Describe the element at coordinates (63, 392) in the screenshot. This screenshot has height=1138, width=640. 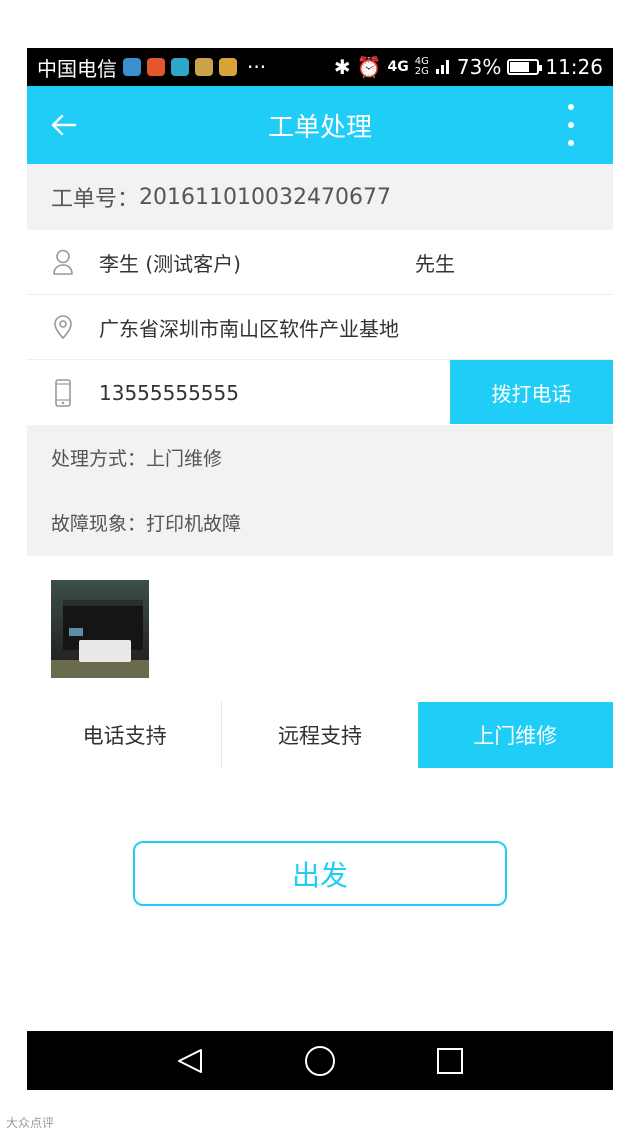
I see `mobile-phone-icon` at that location.